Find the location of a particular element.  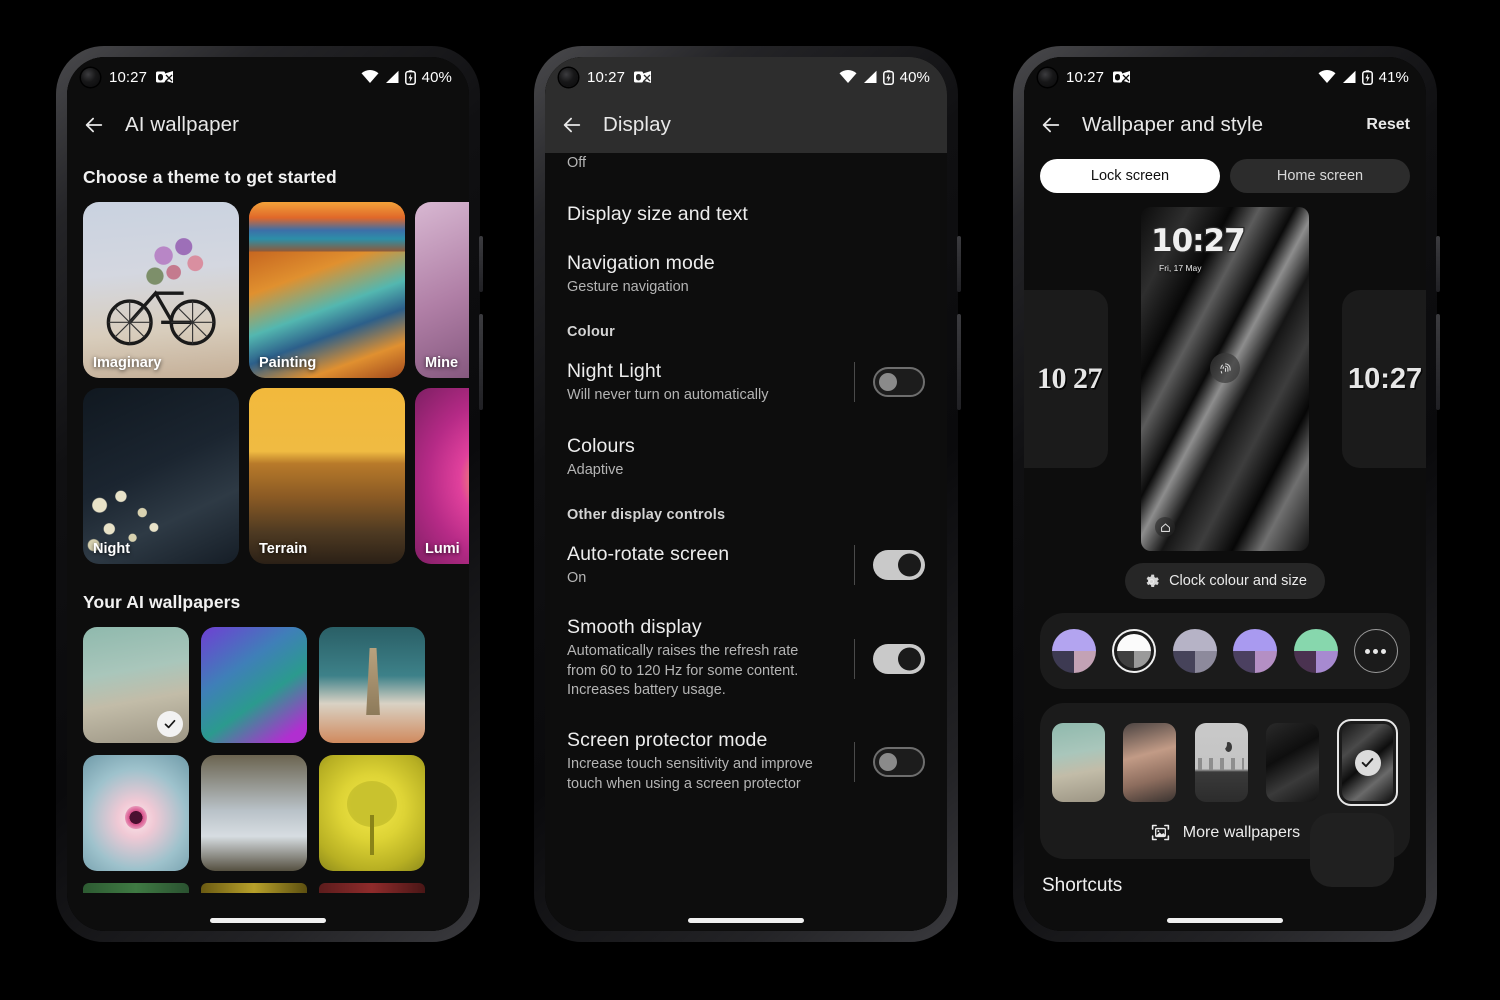

setting-subtitle: Adaptive is located at coordinates (595, 470).